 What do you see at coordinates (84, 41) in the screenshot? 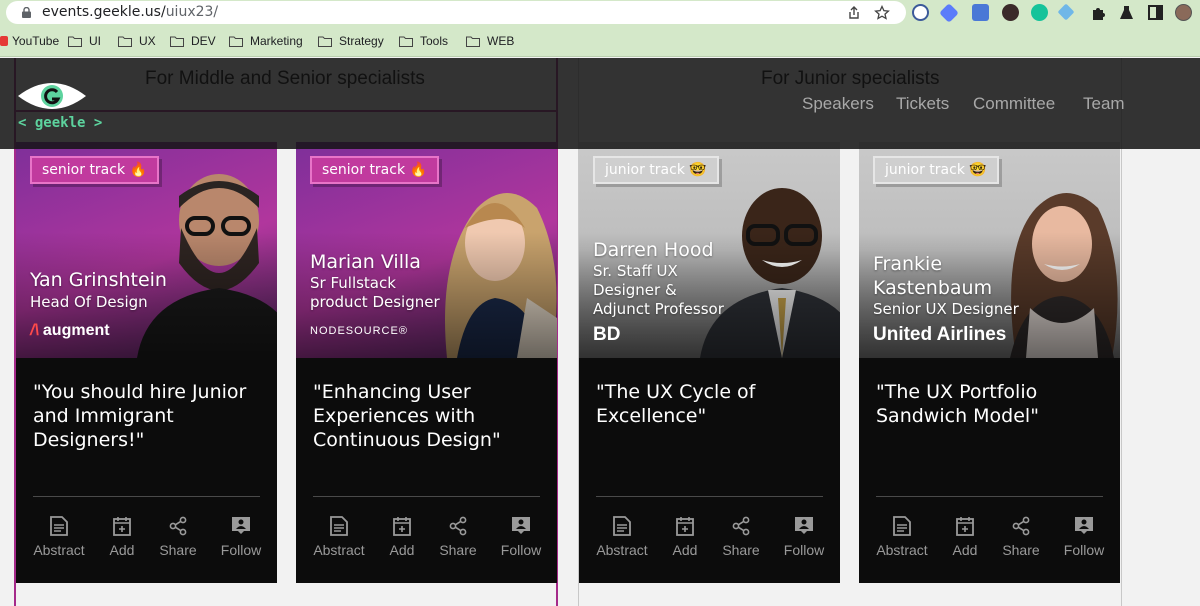
I see `bookmark-folder-ui: UI` at bounding box center [84, 41].